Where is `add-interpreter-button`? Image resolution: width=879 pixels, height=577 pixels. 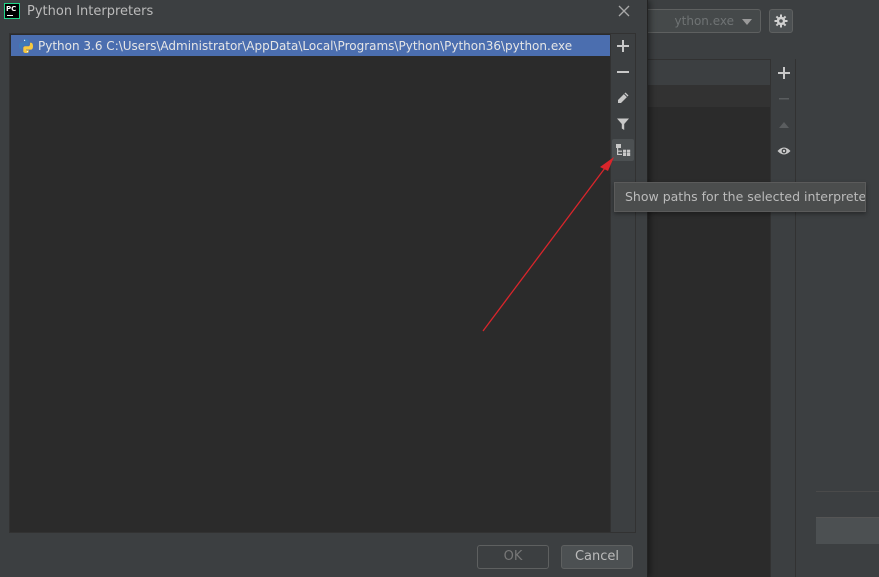 add-interpreter-button is located at coordinates (623, 46).